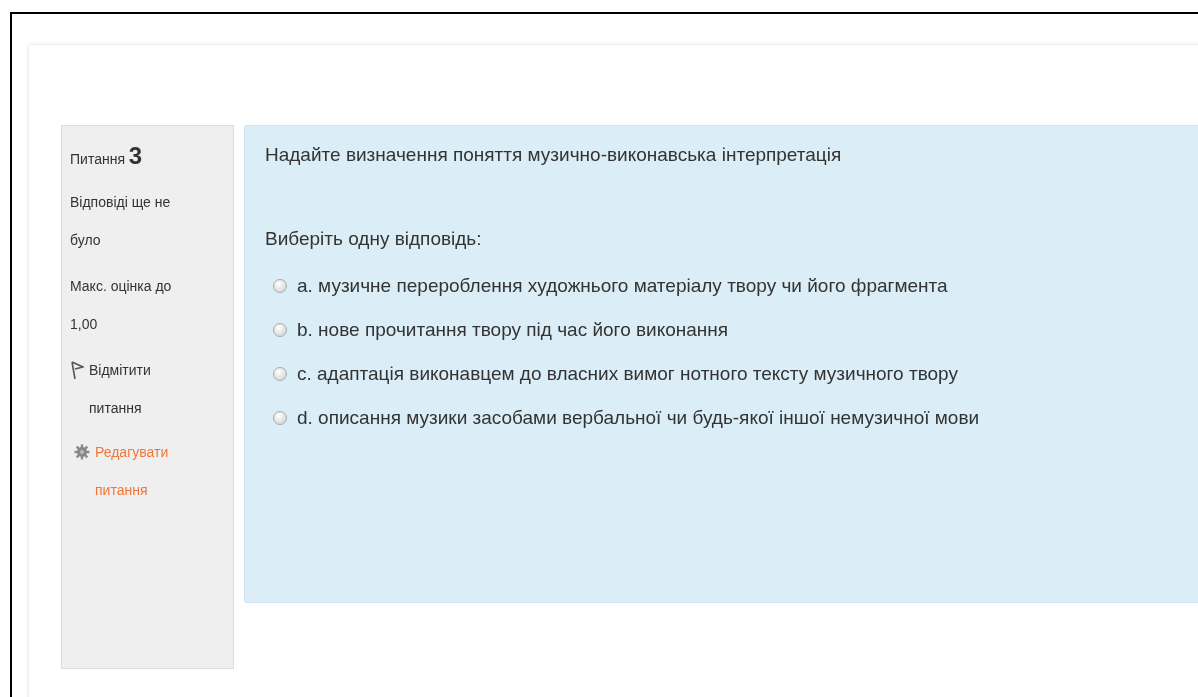 The image size is (1198, 697). Describe the element at coordinates (638, 418) in the screenshot. I see `answer-option: d. описання музики засобами вербальної чи будь-якої іншої немузичної мови` at that location.